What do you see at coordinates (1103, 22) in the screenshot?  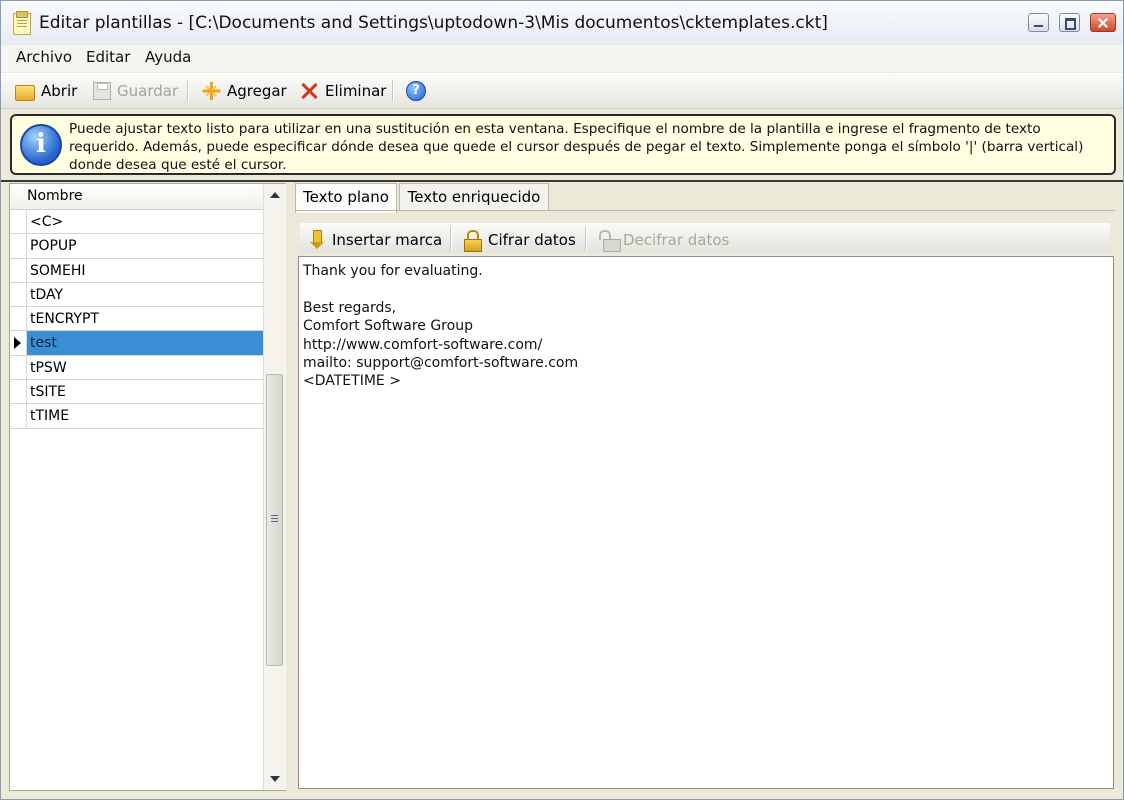 I see `close-button` at bounding box center [1103, 22].